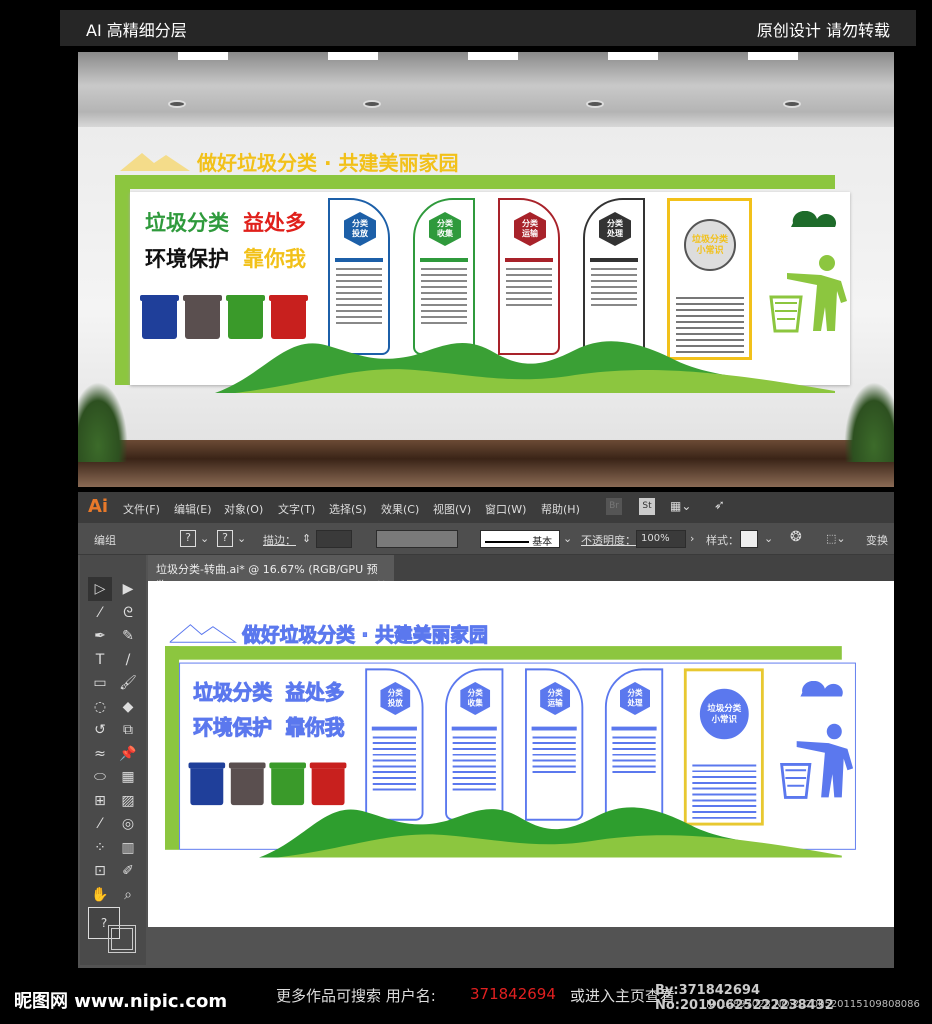 This screenshot has height=1024, width=932. I want to click on line-tool-icon: /, so click(128, 660).